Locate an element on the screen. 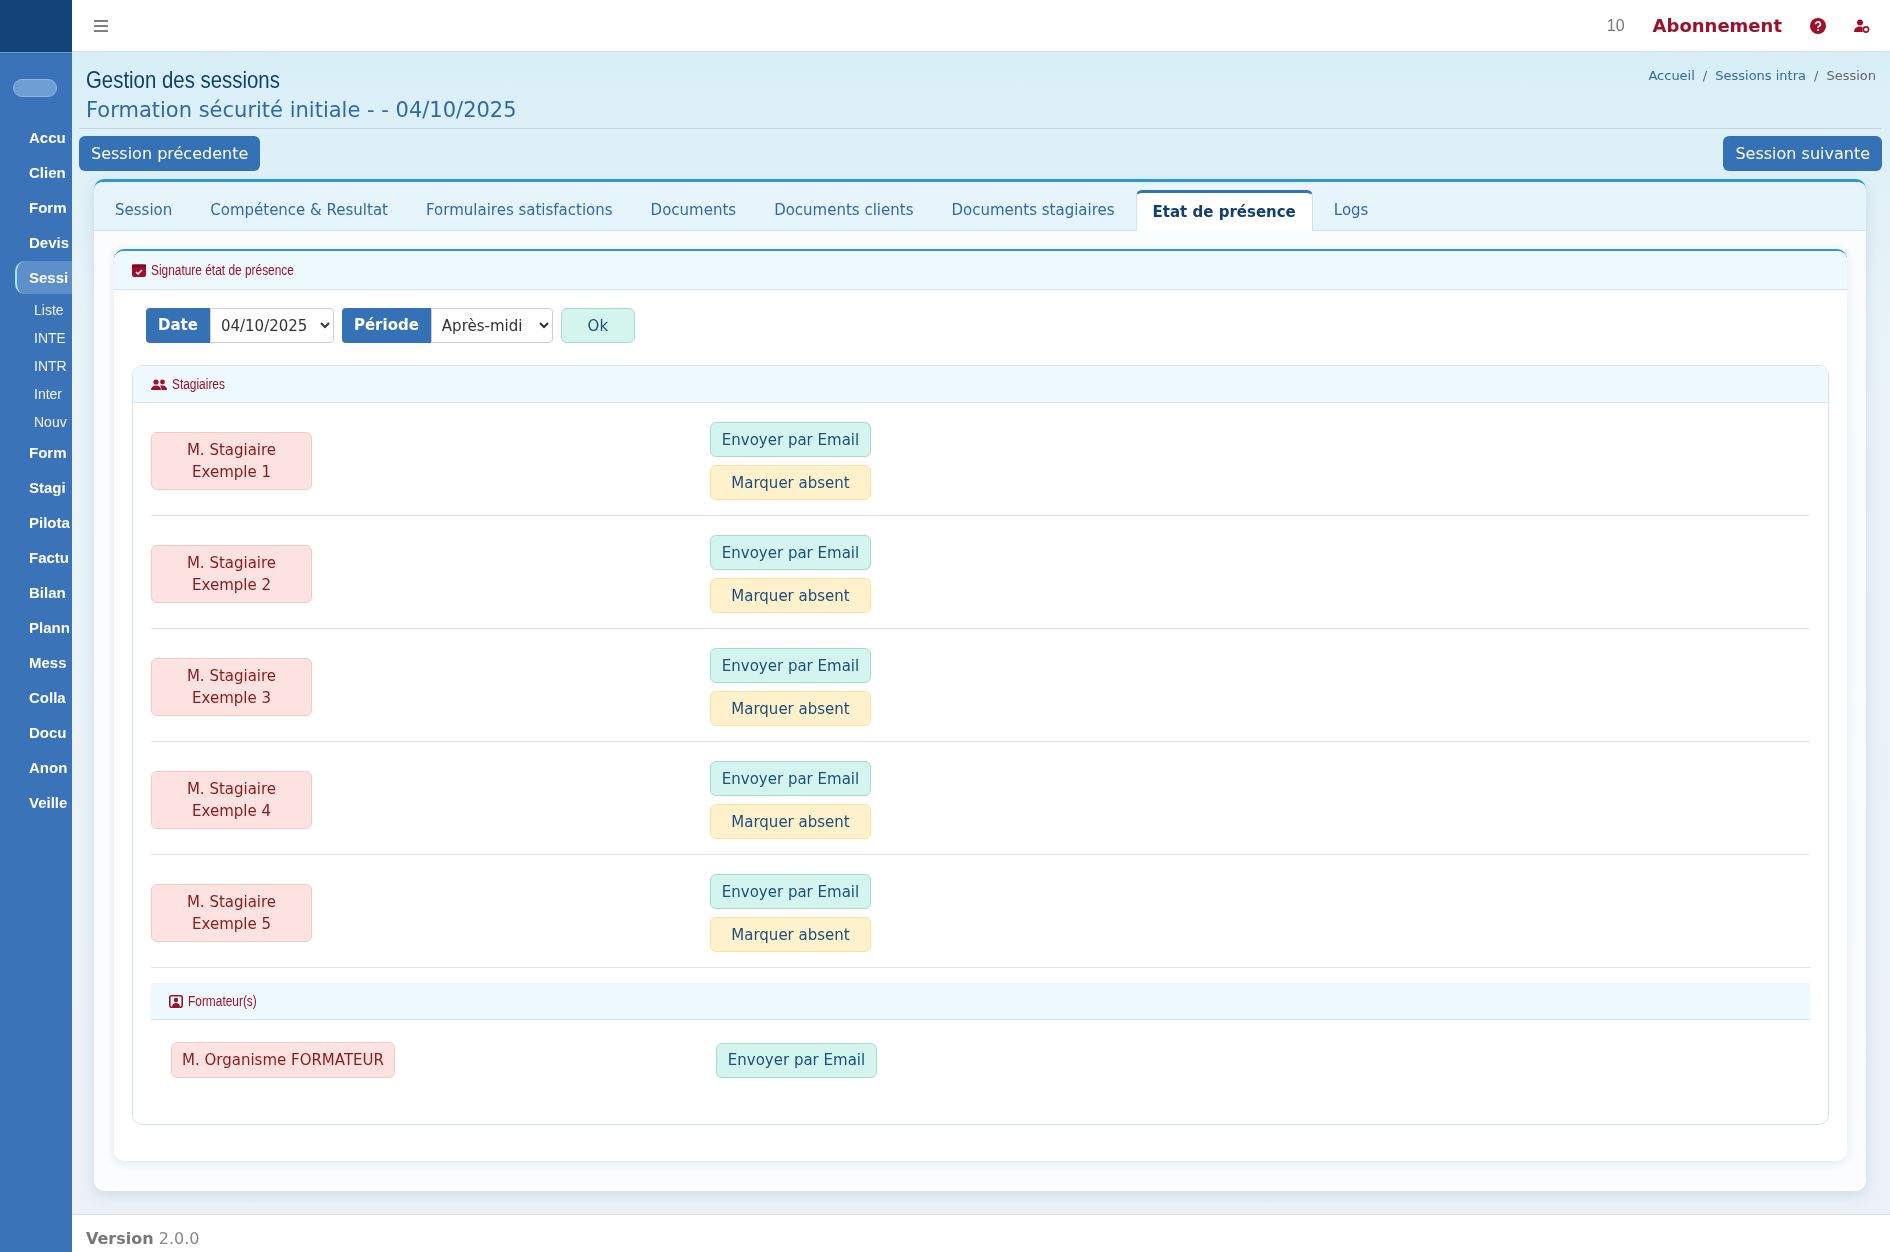 The width and height of the screenshot is (1890, 1252). sidebar-subitem: INTR is located at coordinates (36, 366).